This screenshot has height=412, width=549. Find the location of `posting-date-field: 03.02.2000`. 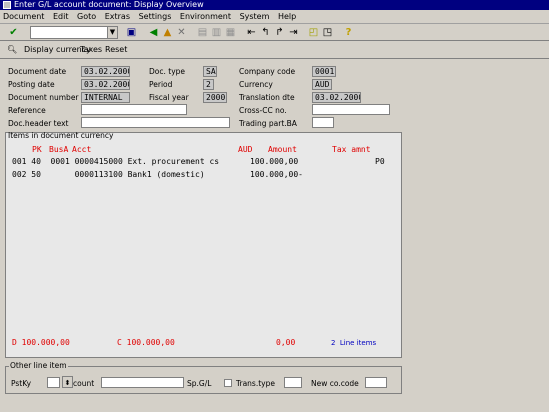

posting-date-field: 03.02.2000 is located at coordinates (105, 84).